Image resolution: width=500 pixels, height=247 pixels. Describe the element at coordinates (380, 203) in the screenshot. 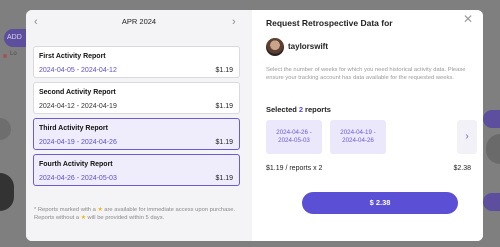

I see `pay-button: $ 2.38` at that location.